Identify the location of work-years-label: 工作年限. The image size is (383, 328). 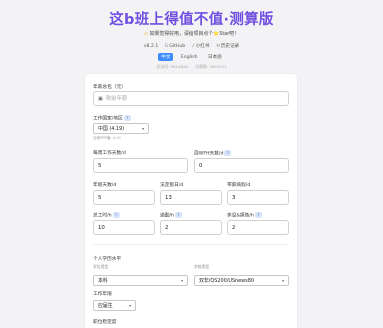
(102, 294).